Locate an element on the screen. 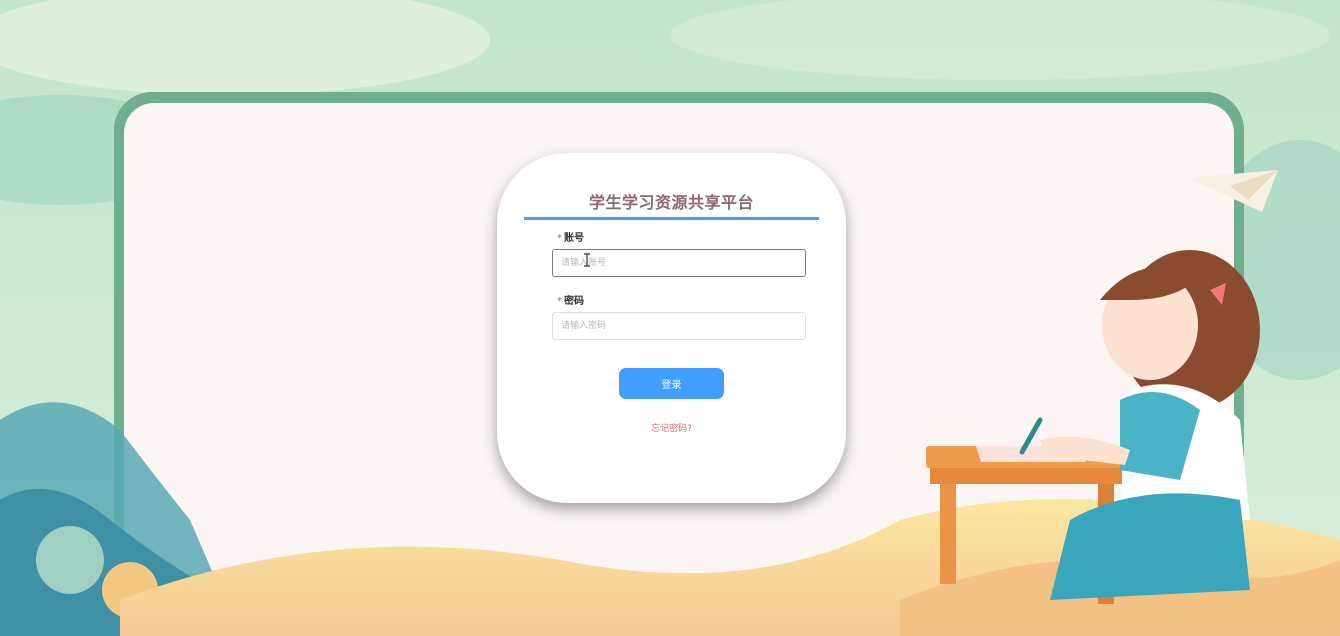  page-title: 学生学习资源共享平台 is located at coordinates (671, 202).